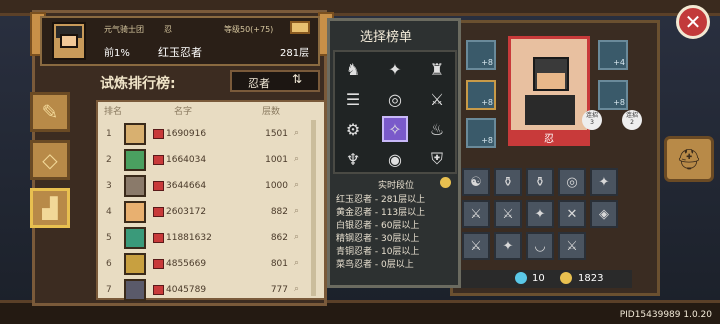  I want to click on info-icon, so click(445, 182).